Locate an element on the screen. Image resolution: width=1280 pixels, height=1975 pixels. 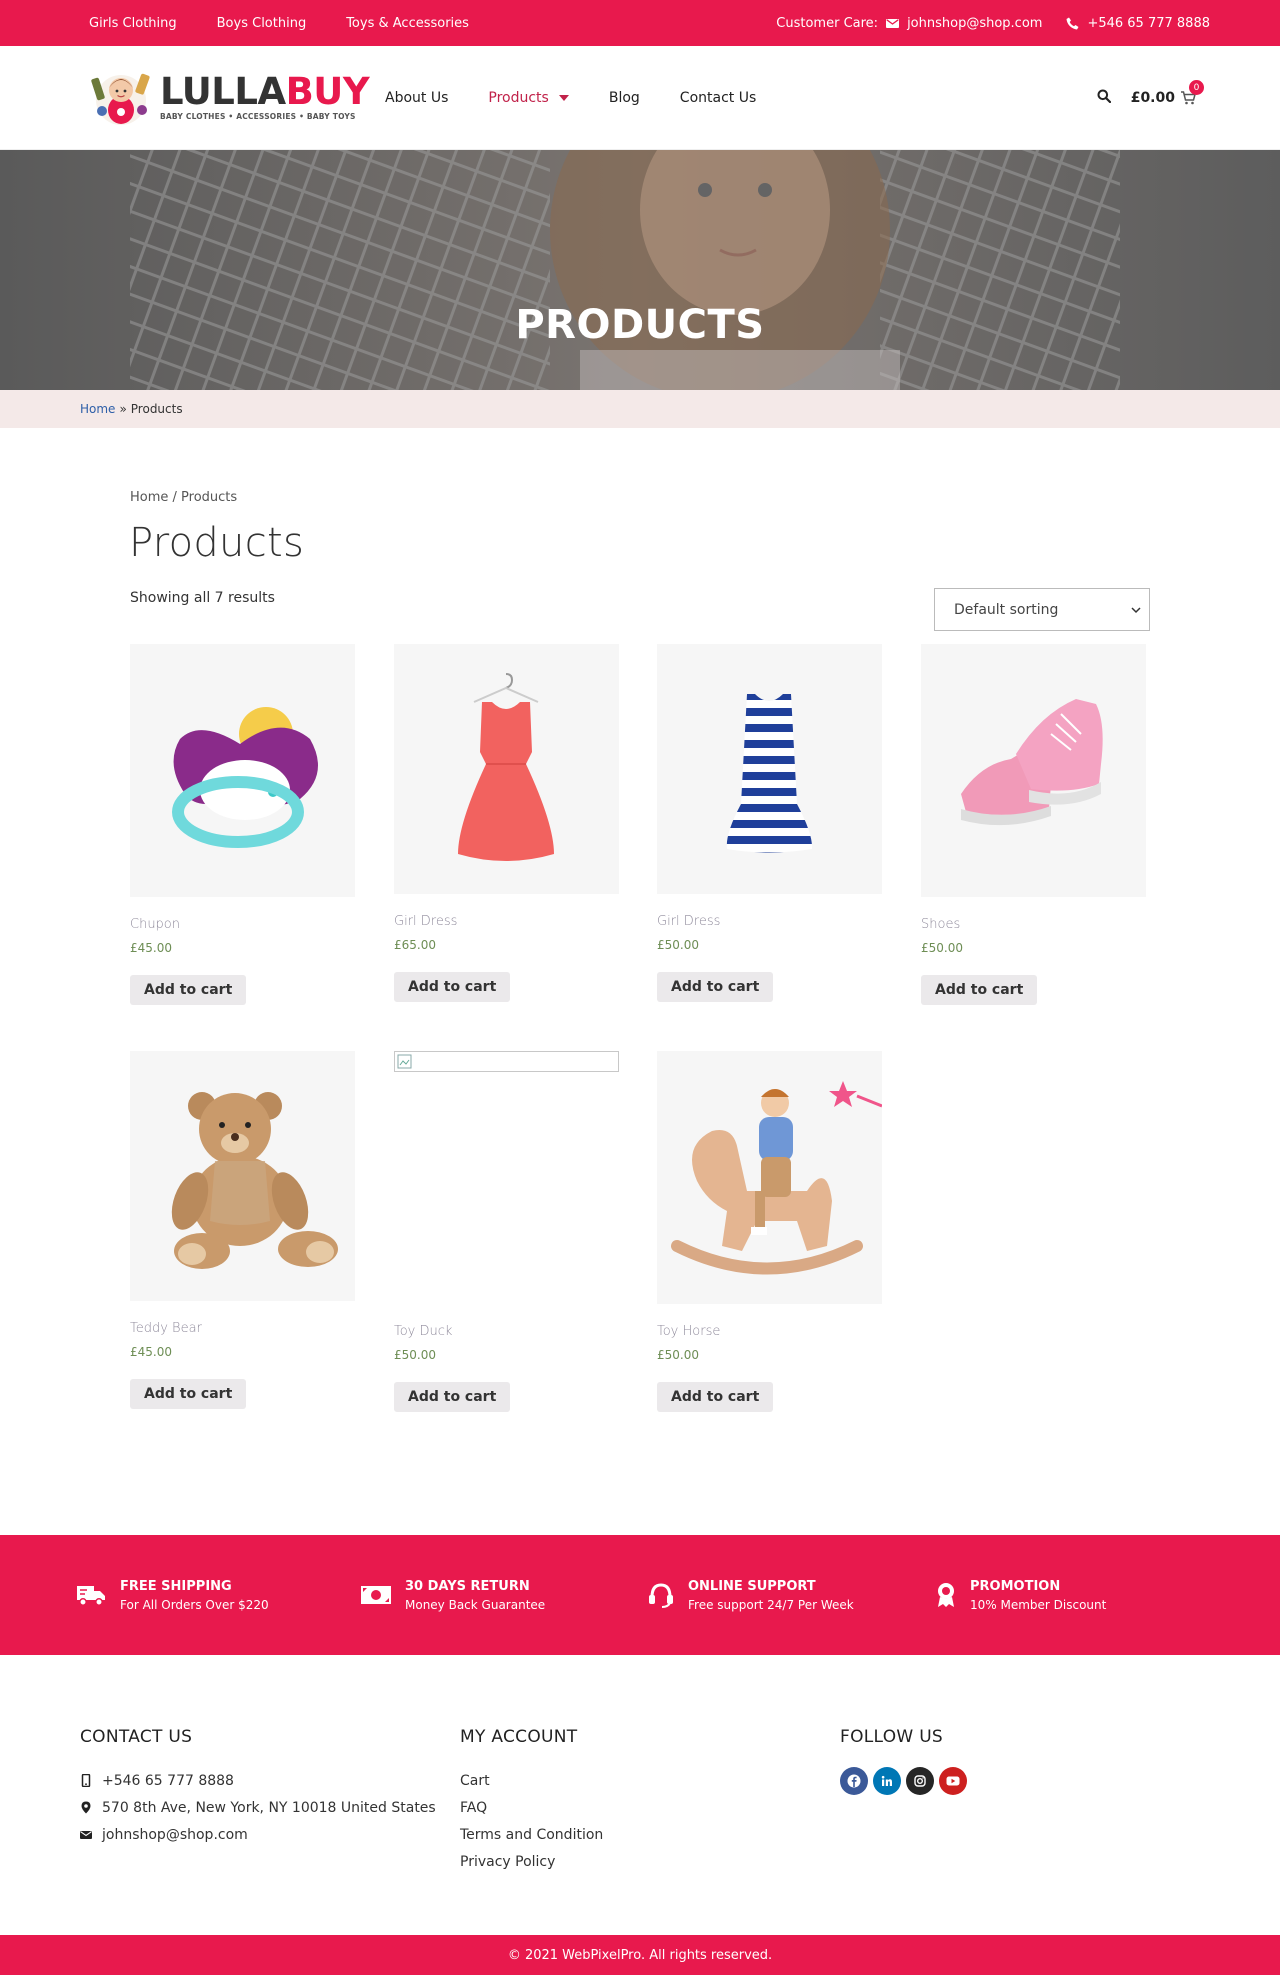
footer-link-terms: Terms and Condition is located at coordinates (531, 1834).